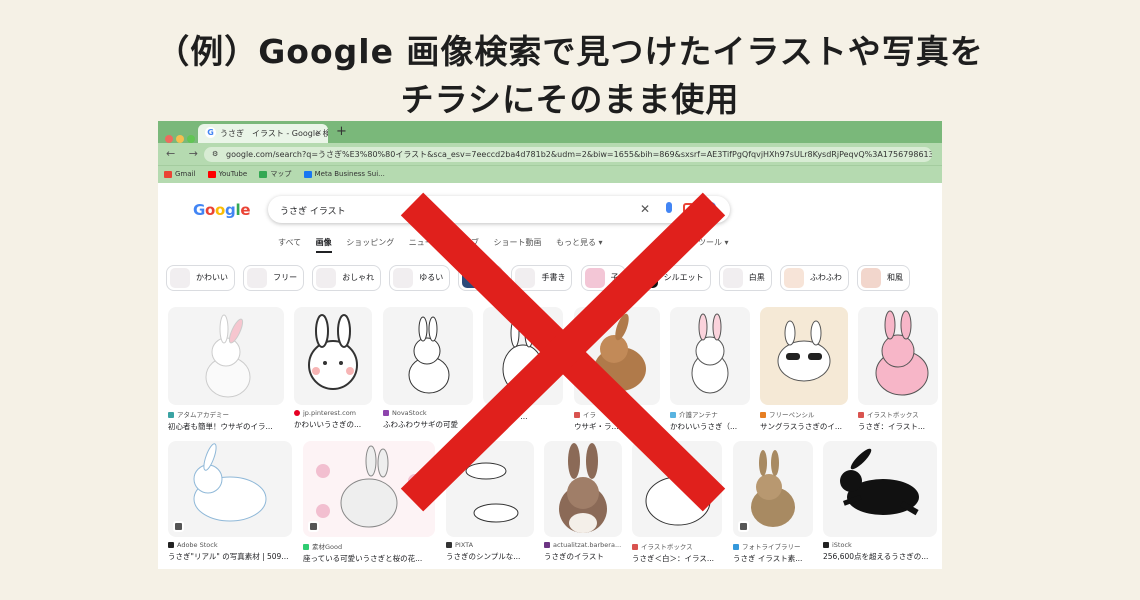  Describe the element at coordinates (542, 278) in the screenshot. I see `chip-handwritten: 手書き` at that location.